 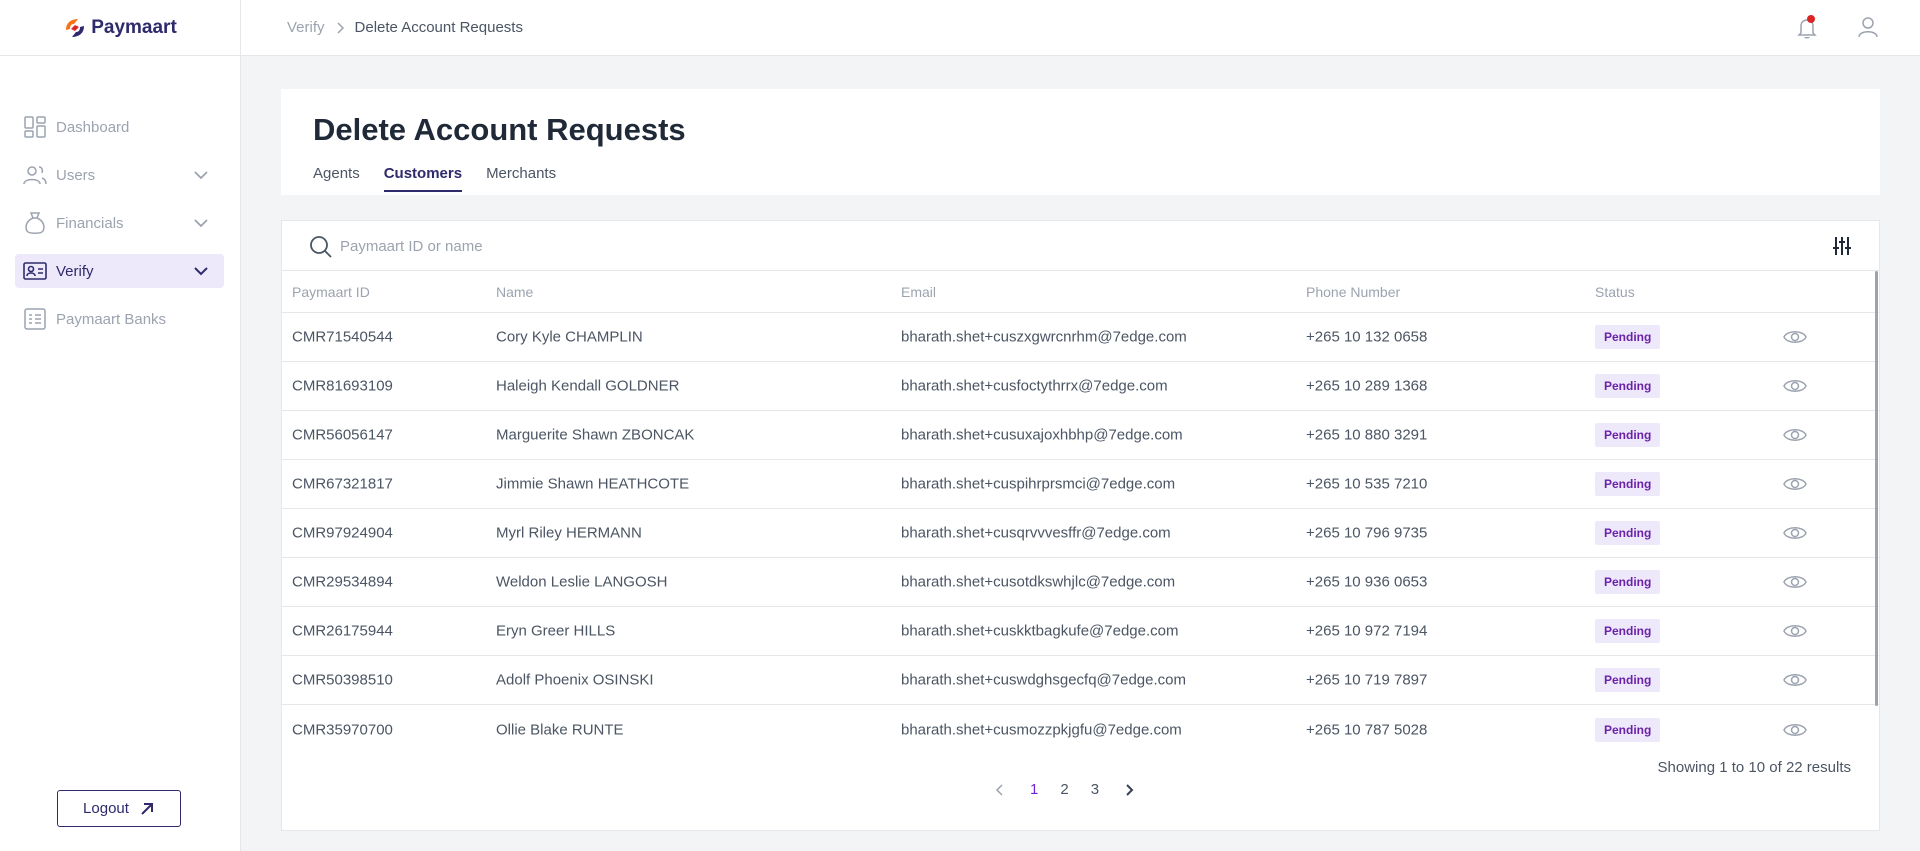 I want to click on money-bag-icon, so click(x=35, y=223).